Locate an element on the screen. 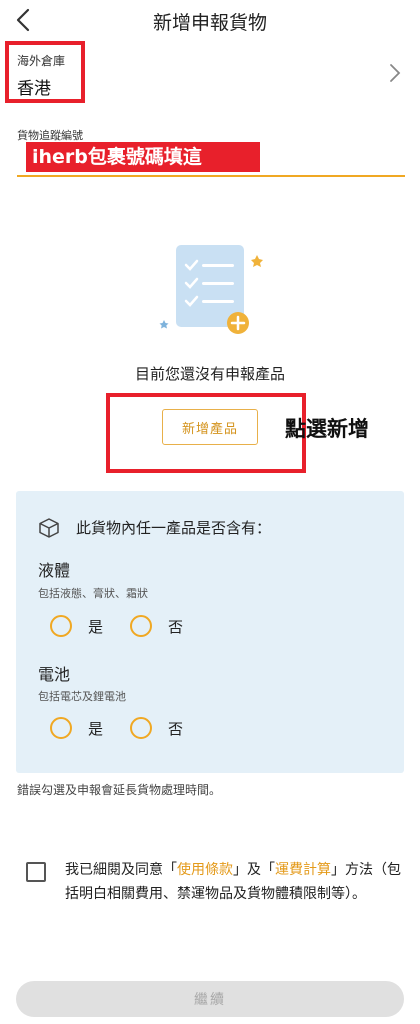 The width and height of the screenshot is (420, 1024). package-icon is located at coordinates (49, 528).